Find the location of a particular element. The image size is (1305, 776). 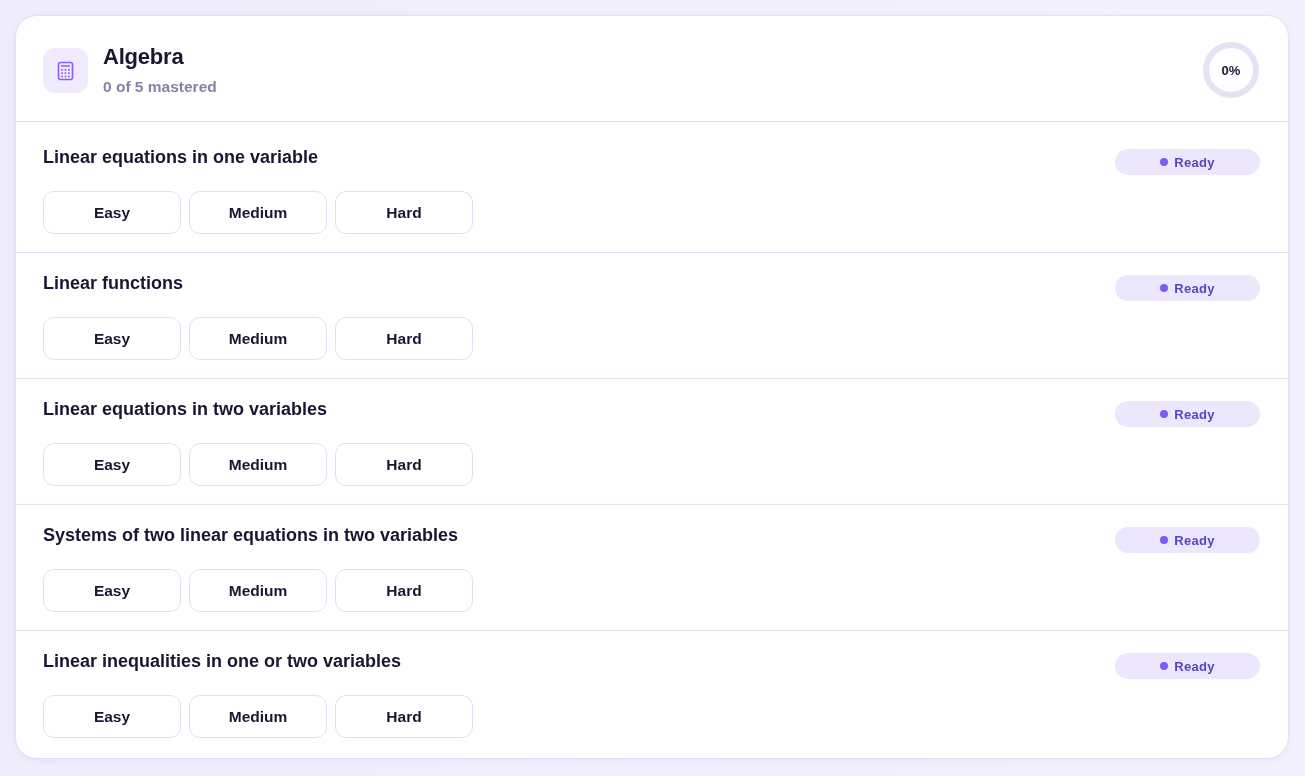

topic-title: Systems of two linear equations in two variables is located at coordinates (251, 535).